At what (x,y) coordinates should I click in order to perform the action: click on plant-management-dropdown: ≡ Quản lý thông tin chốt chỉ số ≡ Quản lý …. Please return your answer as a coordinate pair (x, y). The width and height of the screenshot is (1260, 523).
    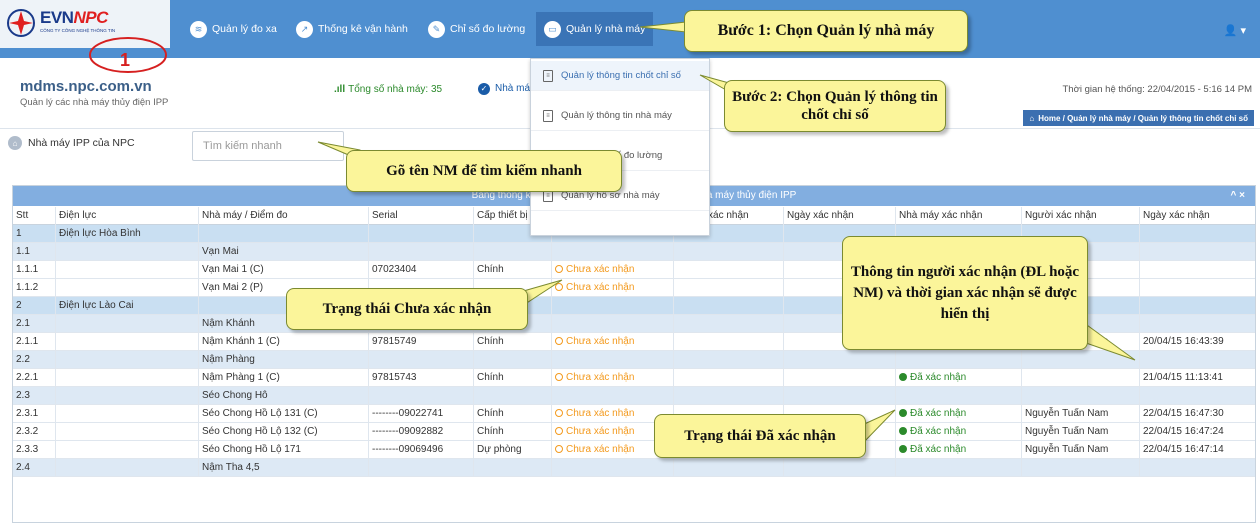
    Looking at the image, I should click on (620, 147).